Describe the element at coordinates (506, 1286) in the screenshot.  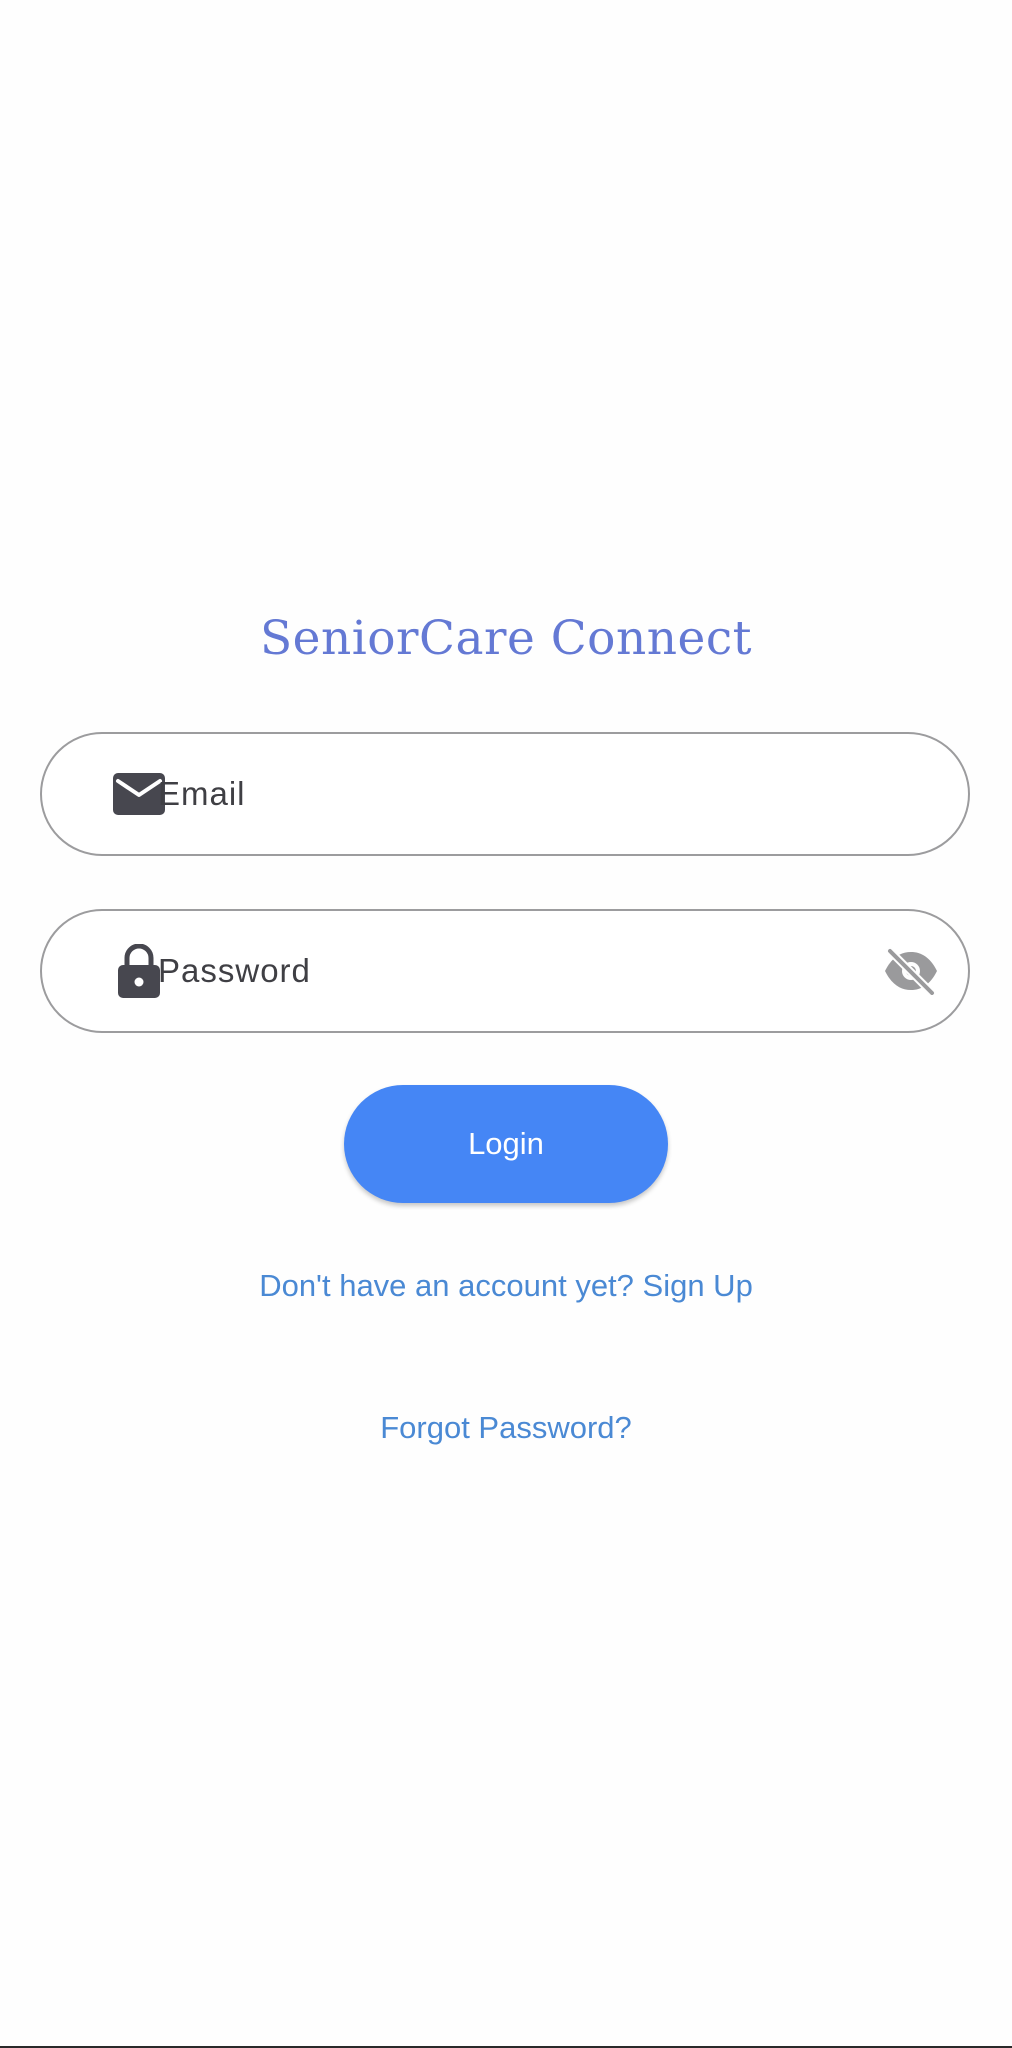
I see `signup-link: Don't have an account yet? Sign Up` at that location.